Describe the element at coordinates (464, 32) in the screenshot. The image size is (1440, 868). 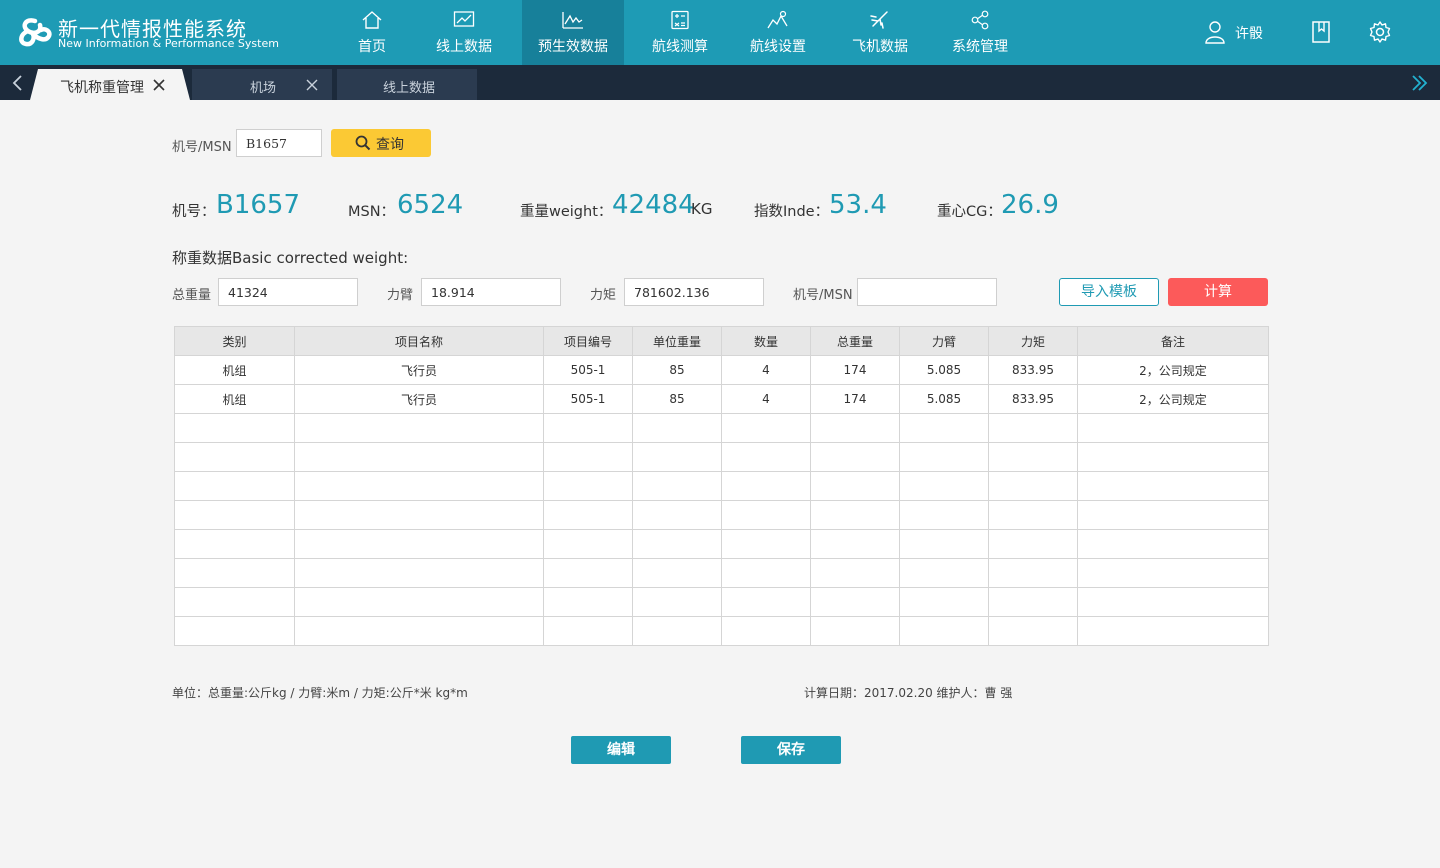
I see `nav-online-data: 线上数据` at that location.